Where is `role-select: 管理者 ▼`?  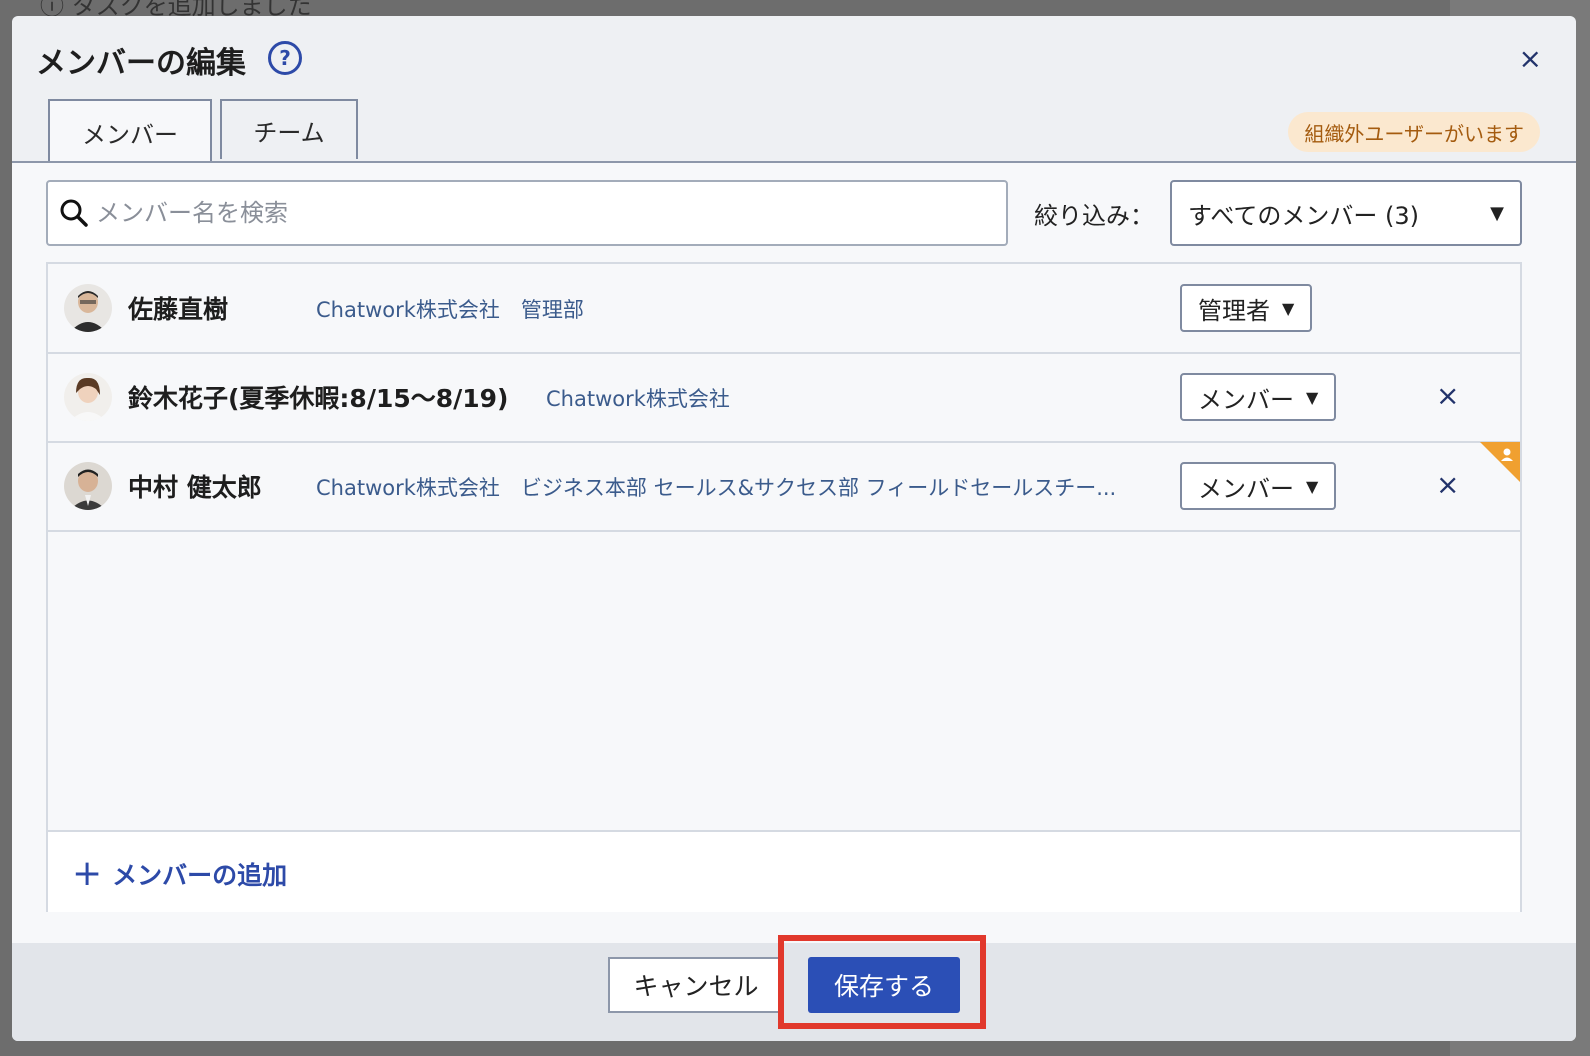
role-select: 管理者 ▼ is located at coordinates (1246, 308).